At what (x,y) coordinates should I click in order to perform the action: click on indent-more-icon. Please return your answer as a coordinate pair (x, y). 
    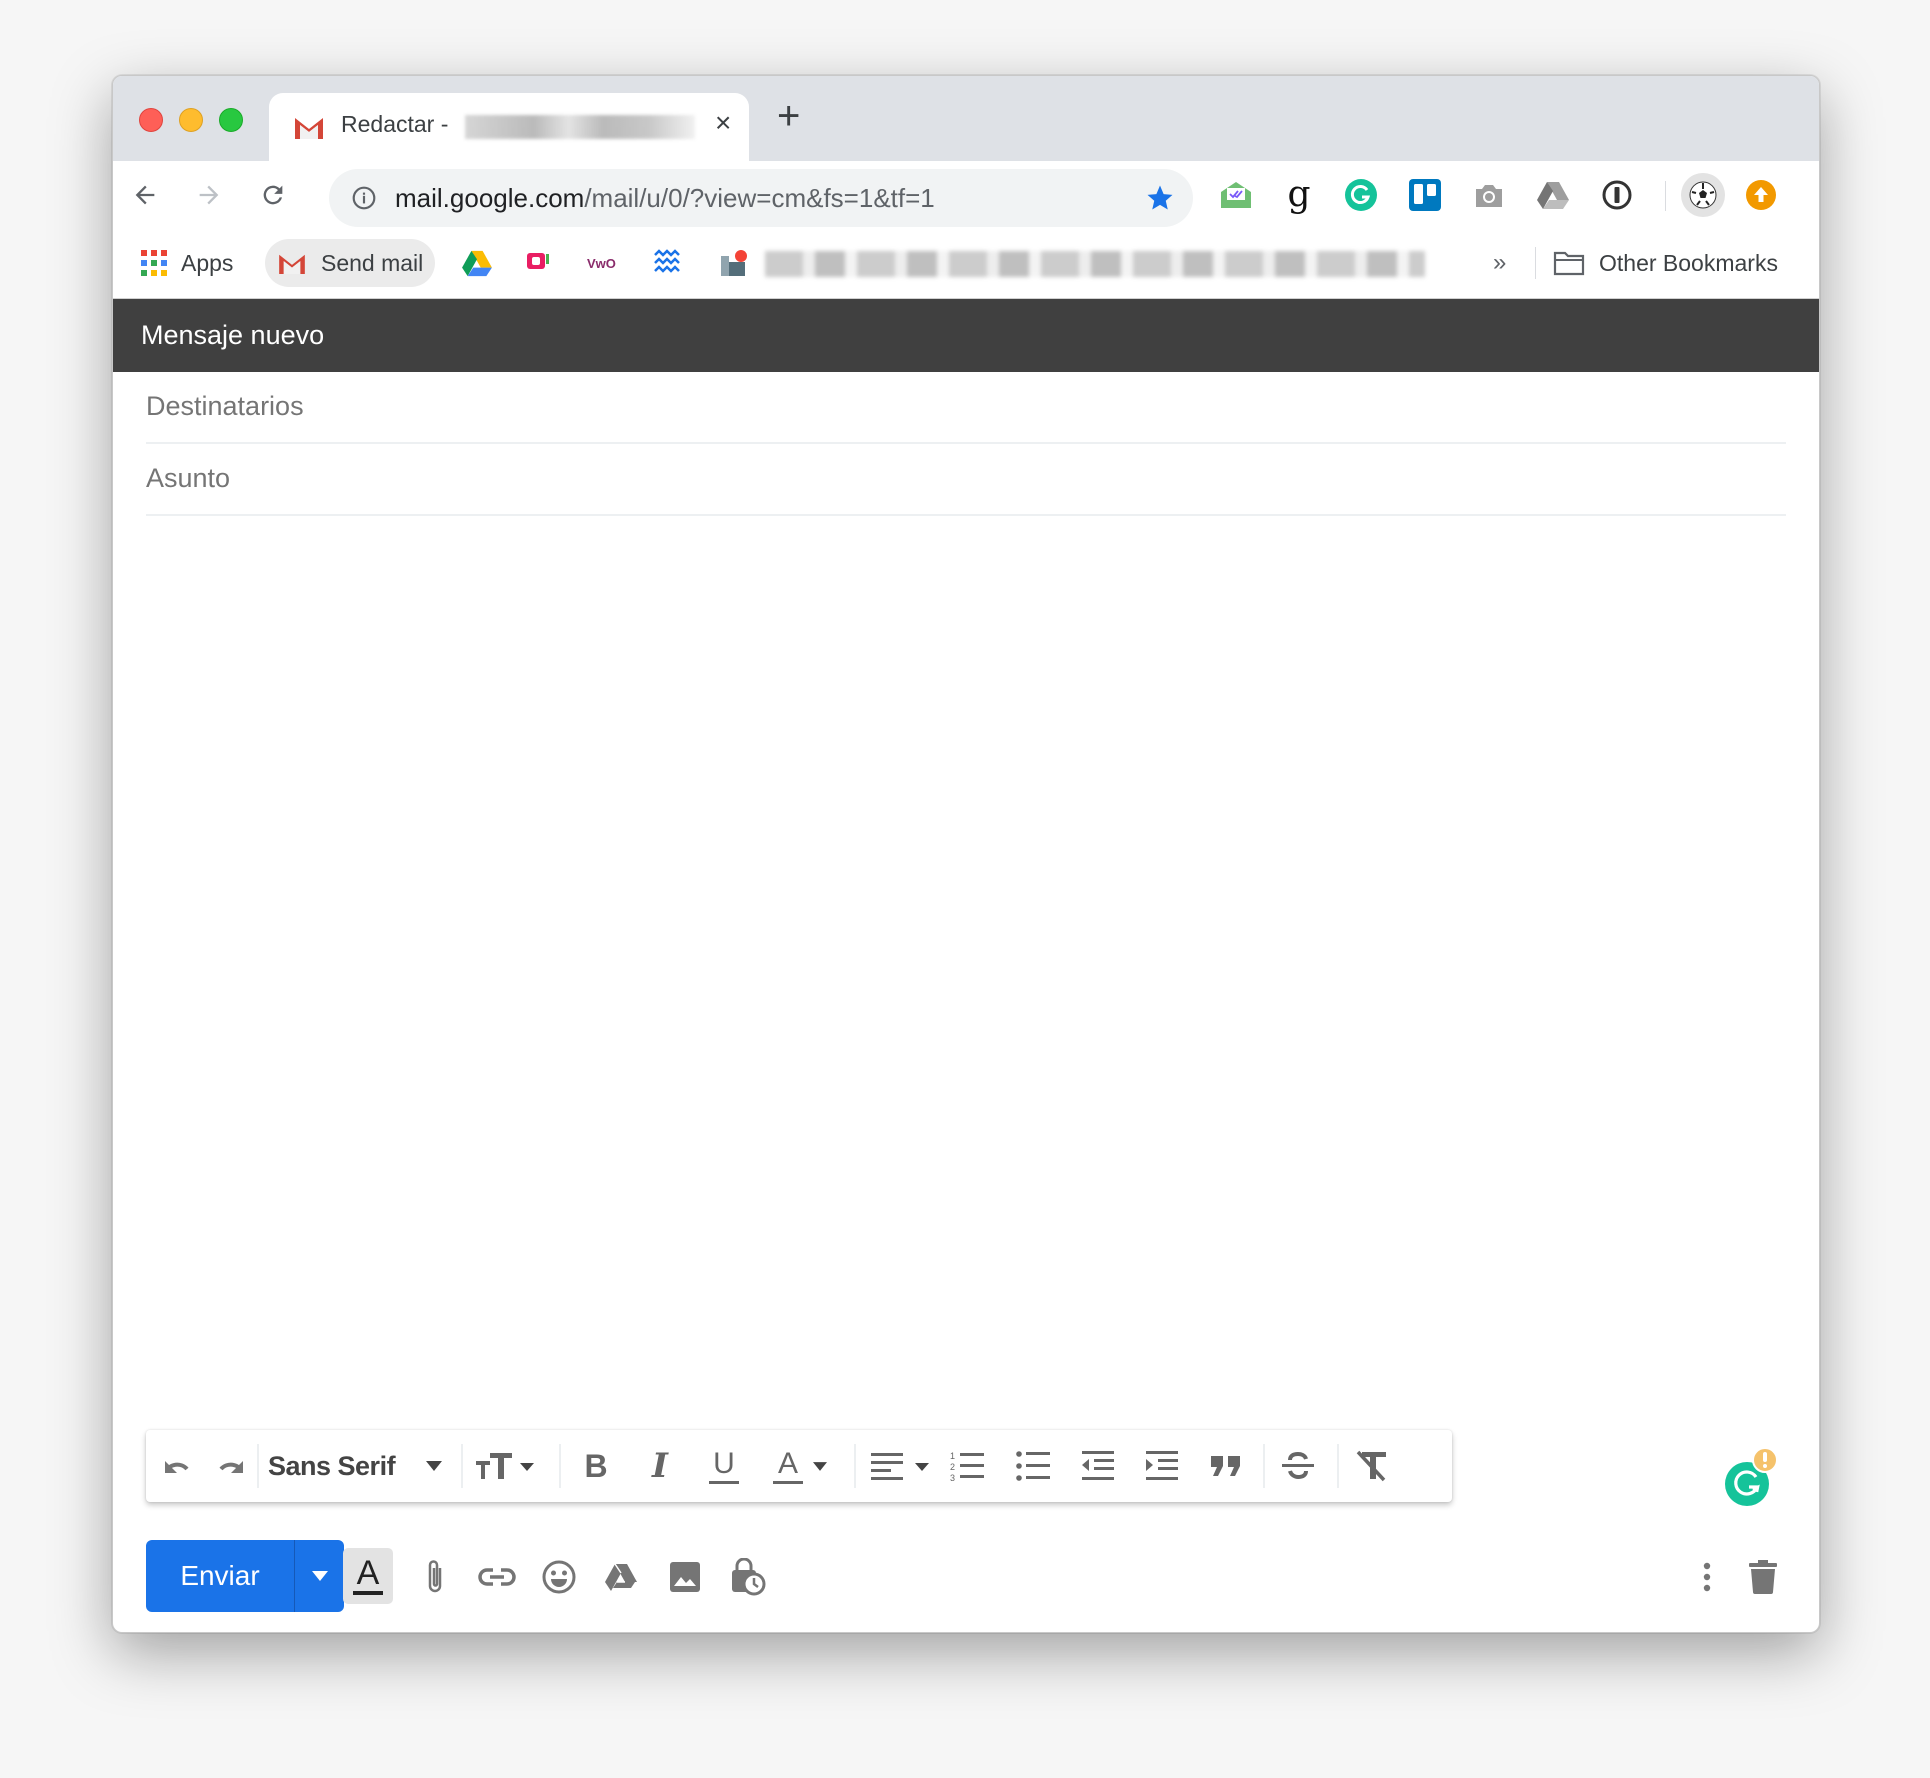
    Looking at the image, I should click on (1162, 1465).